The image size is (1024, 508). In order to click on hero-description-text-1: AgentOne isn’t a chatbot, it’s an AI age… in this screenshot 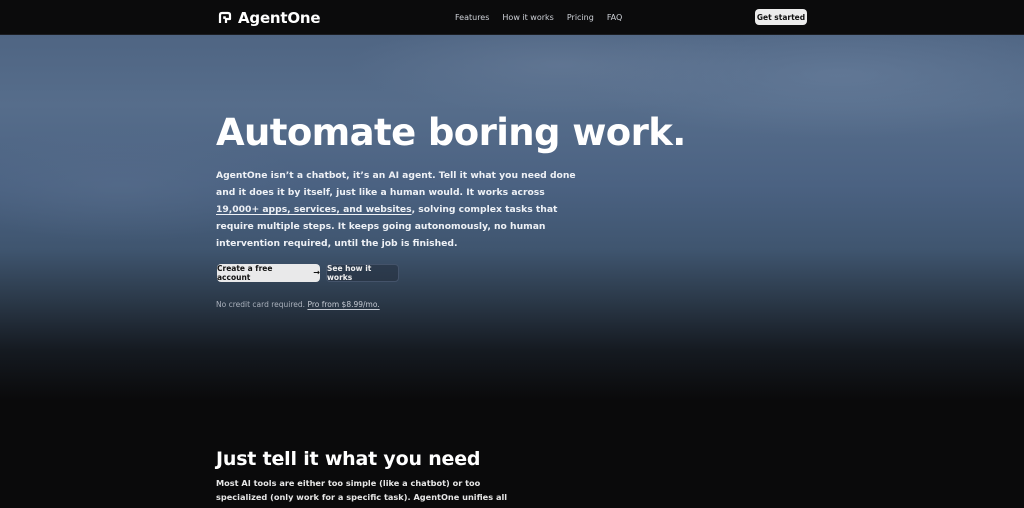, I will do `click(396, 184)`.